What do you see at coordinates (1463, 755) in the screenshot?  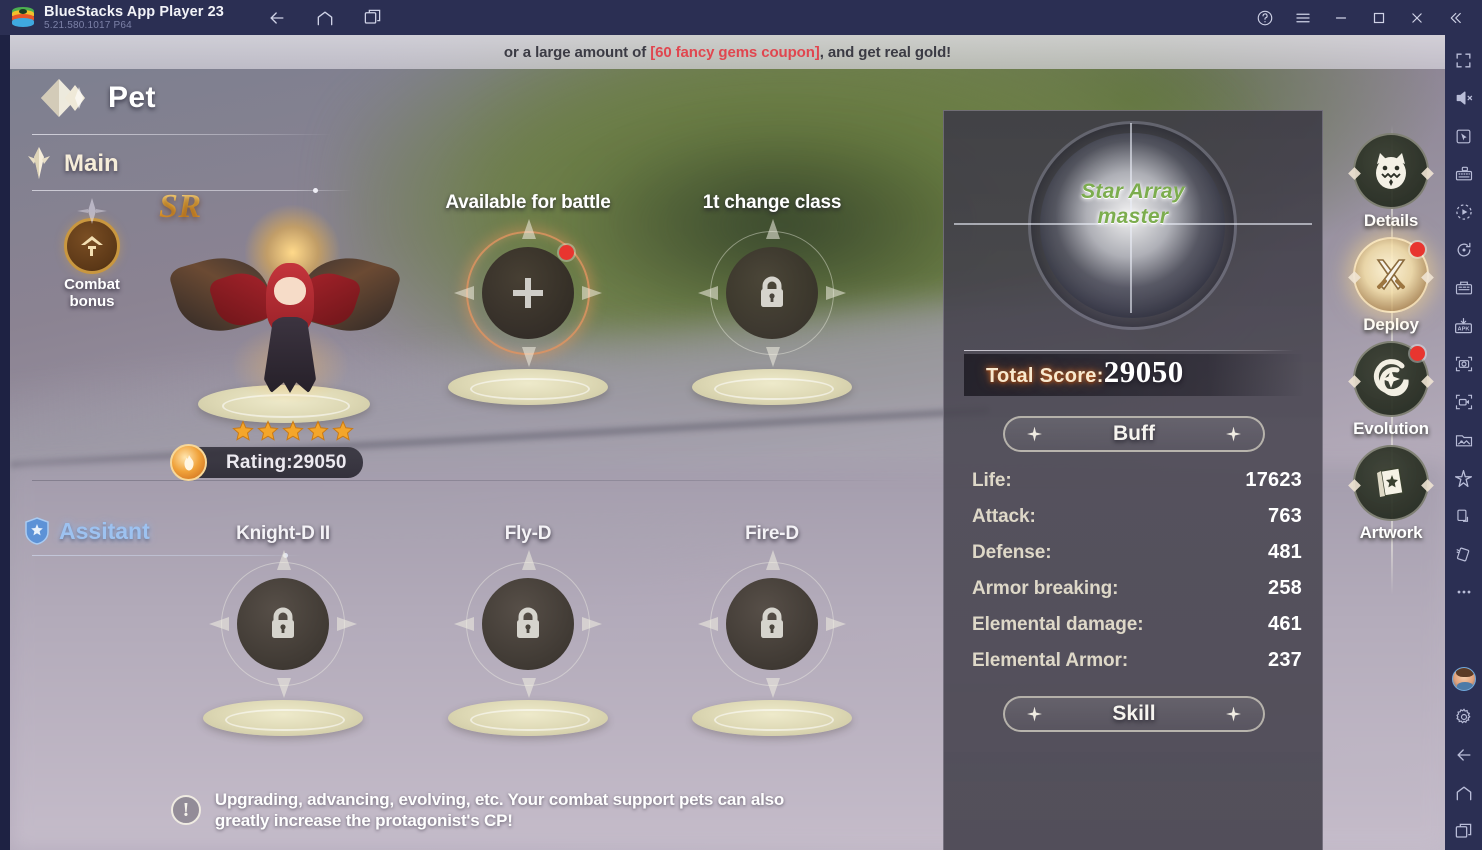 I see `android-back-icon` at bounding box center [1463, 755].